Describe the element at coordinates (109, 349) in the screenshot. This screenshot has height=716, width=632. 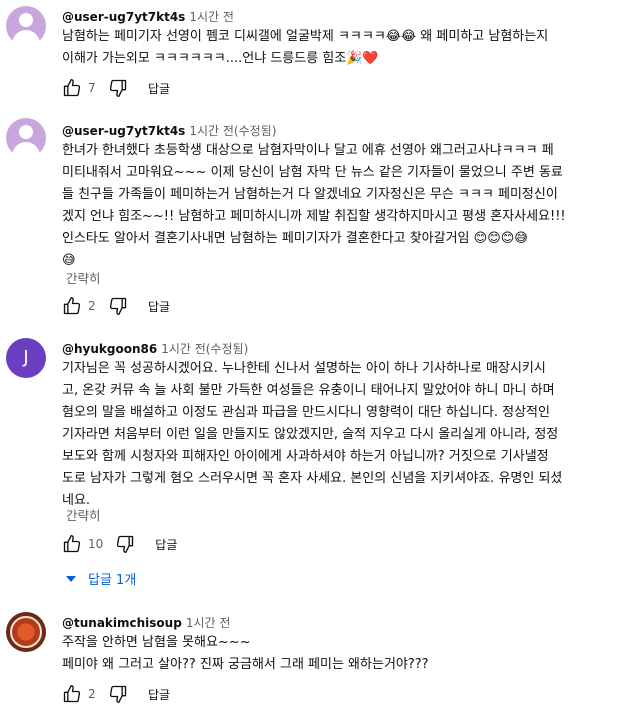
I see `comment-author: @hyukgoon86` at that location.